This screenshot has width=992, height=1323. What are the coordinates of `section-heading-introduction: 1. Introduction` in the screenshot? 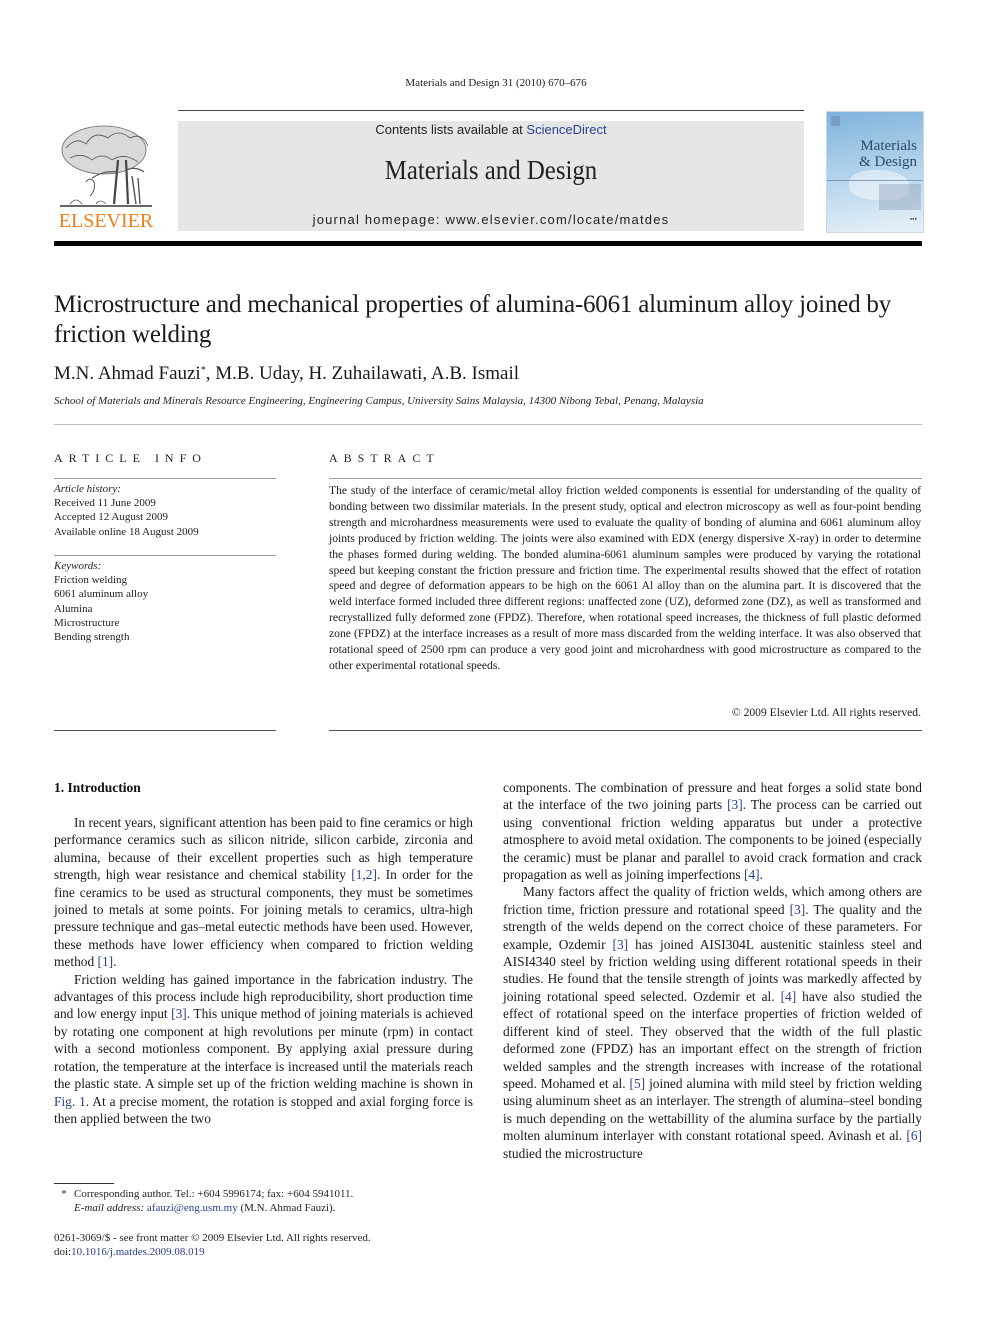 It's located at (97, 787).